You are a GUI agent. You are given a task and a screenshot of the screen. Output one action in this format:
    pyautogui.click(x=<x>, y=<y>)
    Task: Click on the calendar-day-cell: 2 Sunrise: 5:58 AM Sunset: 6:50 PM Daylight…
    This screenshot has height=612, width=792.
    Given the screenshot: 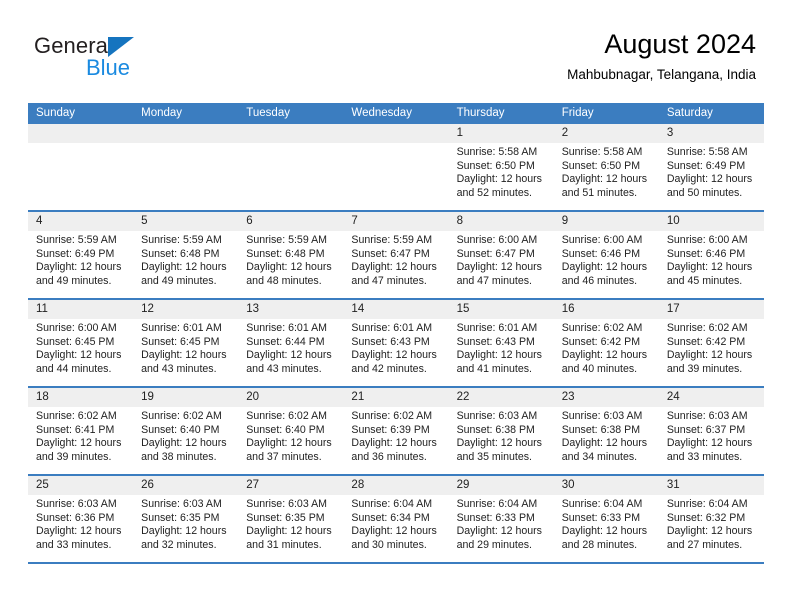 What is the action you would take?
    pyautogui.click(x=606, y=167)
    